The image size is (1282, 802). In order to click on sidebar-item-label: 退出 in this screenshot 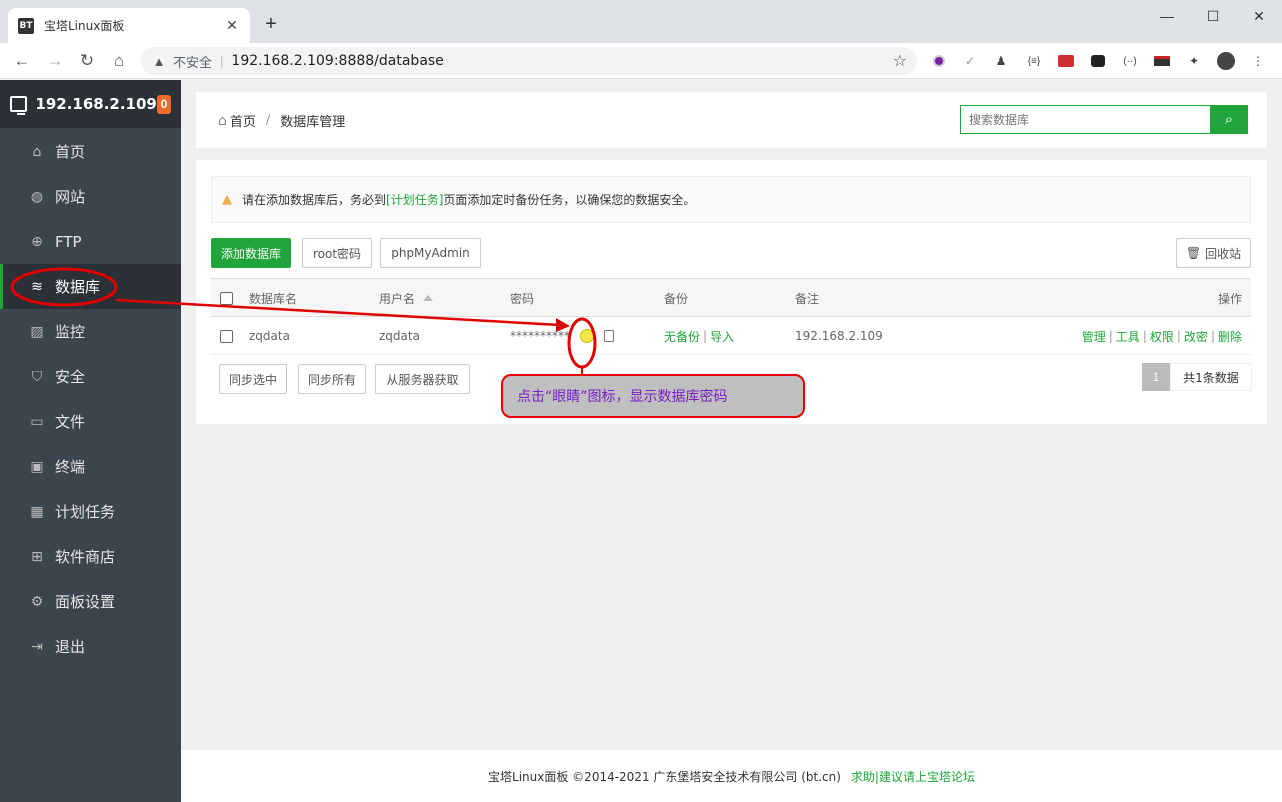, I will do `click(70, 647)`.